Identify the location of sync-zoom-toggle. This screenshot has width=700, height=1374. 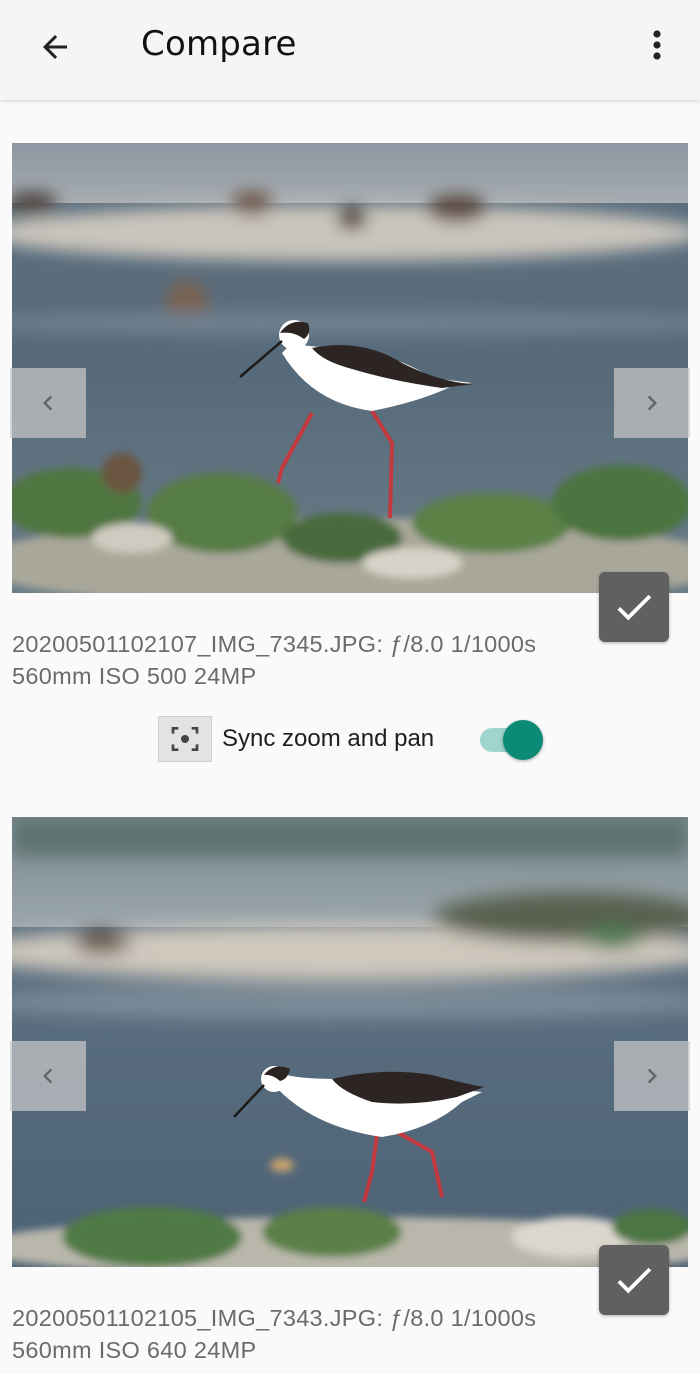
(512, 740).